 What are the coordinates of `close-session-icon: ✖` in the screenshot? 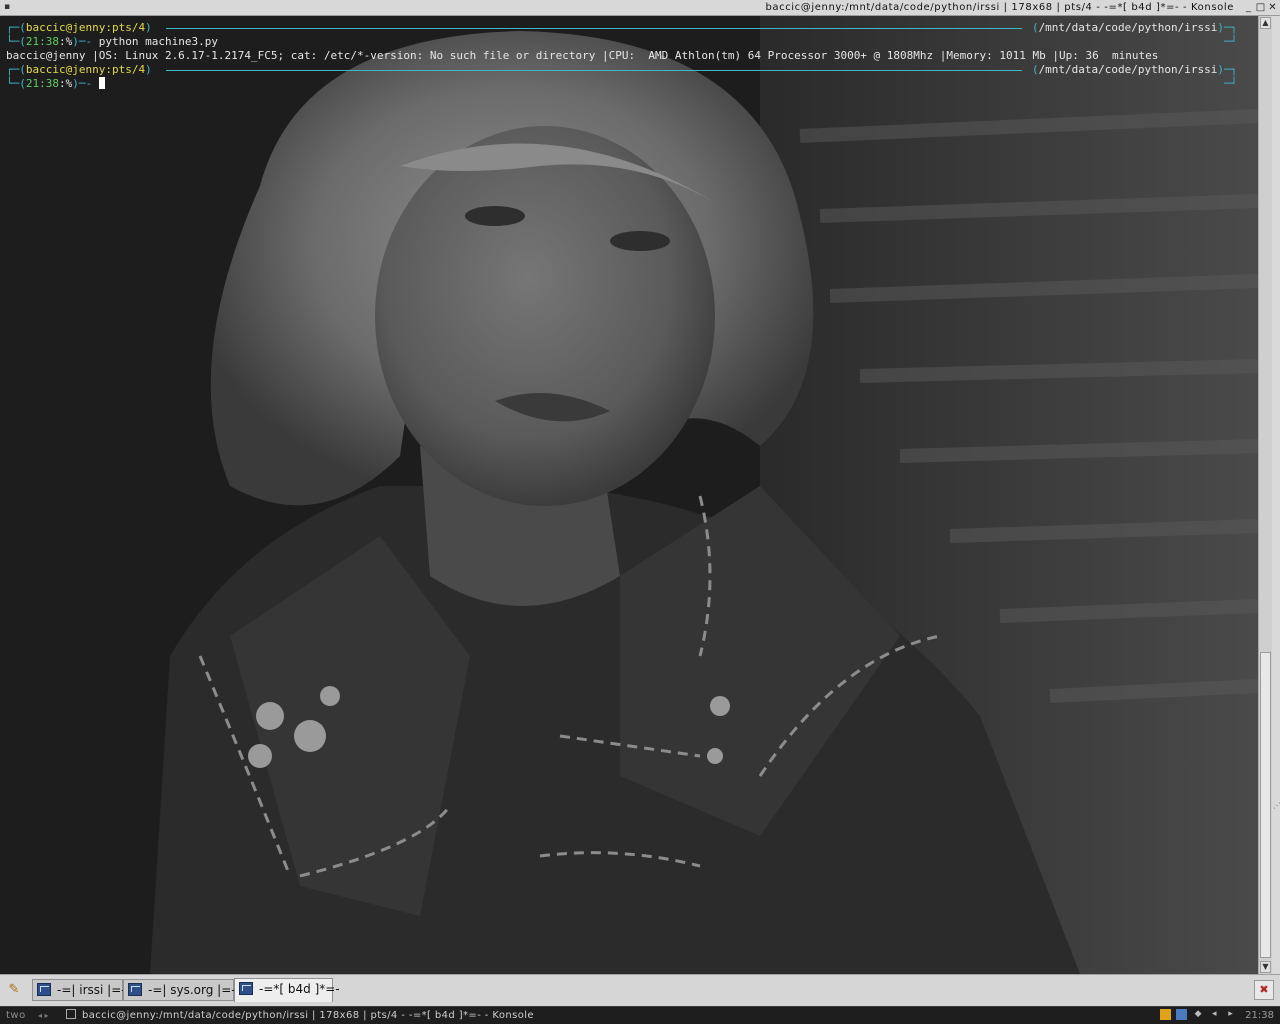 It's located at (1264, 990).